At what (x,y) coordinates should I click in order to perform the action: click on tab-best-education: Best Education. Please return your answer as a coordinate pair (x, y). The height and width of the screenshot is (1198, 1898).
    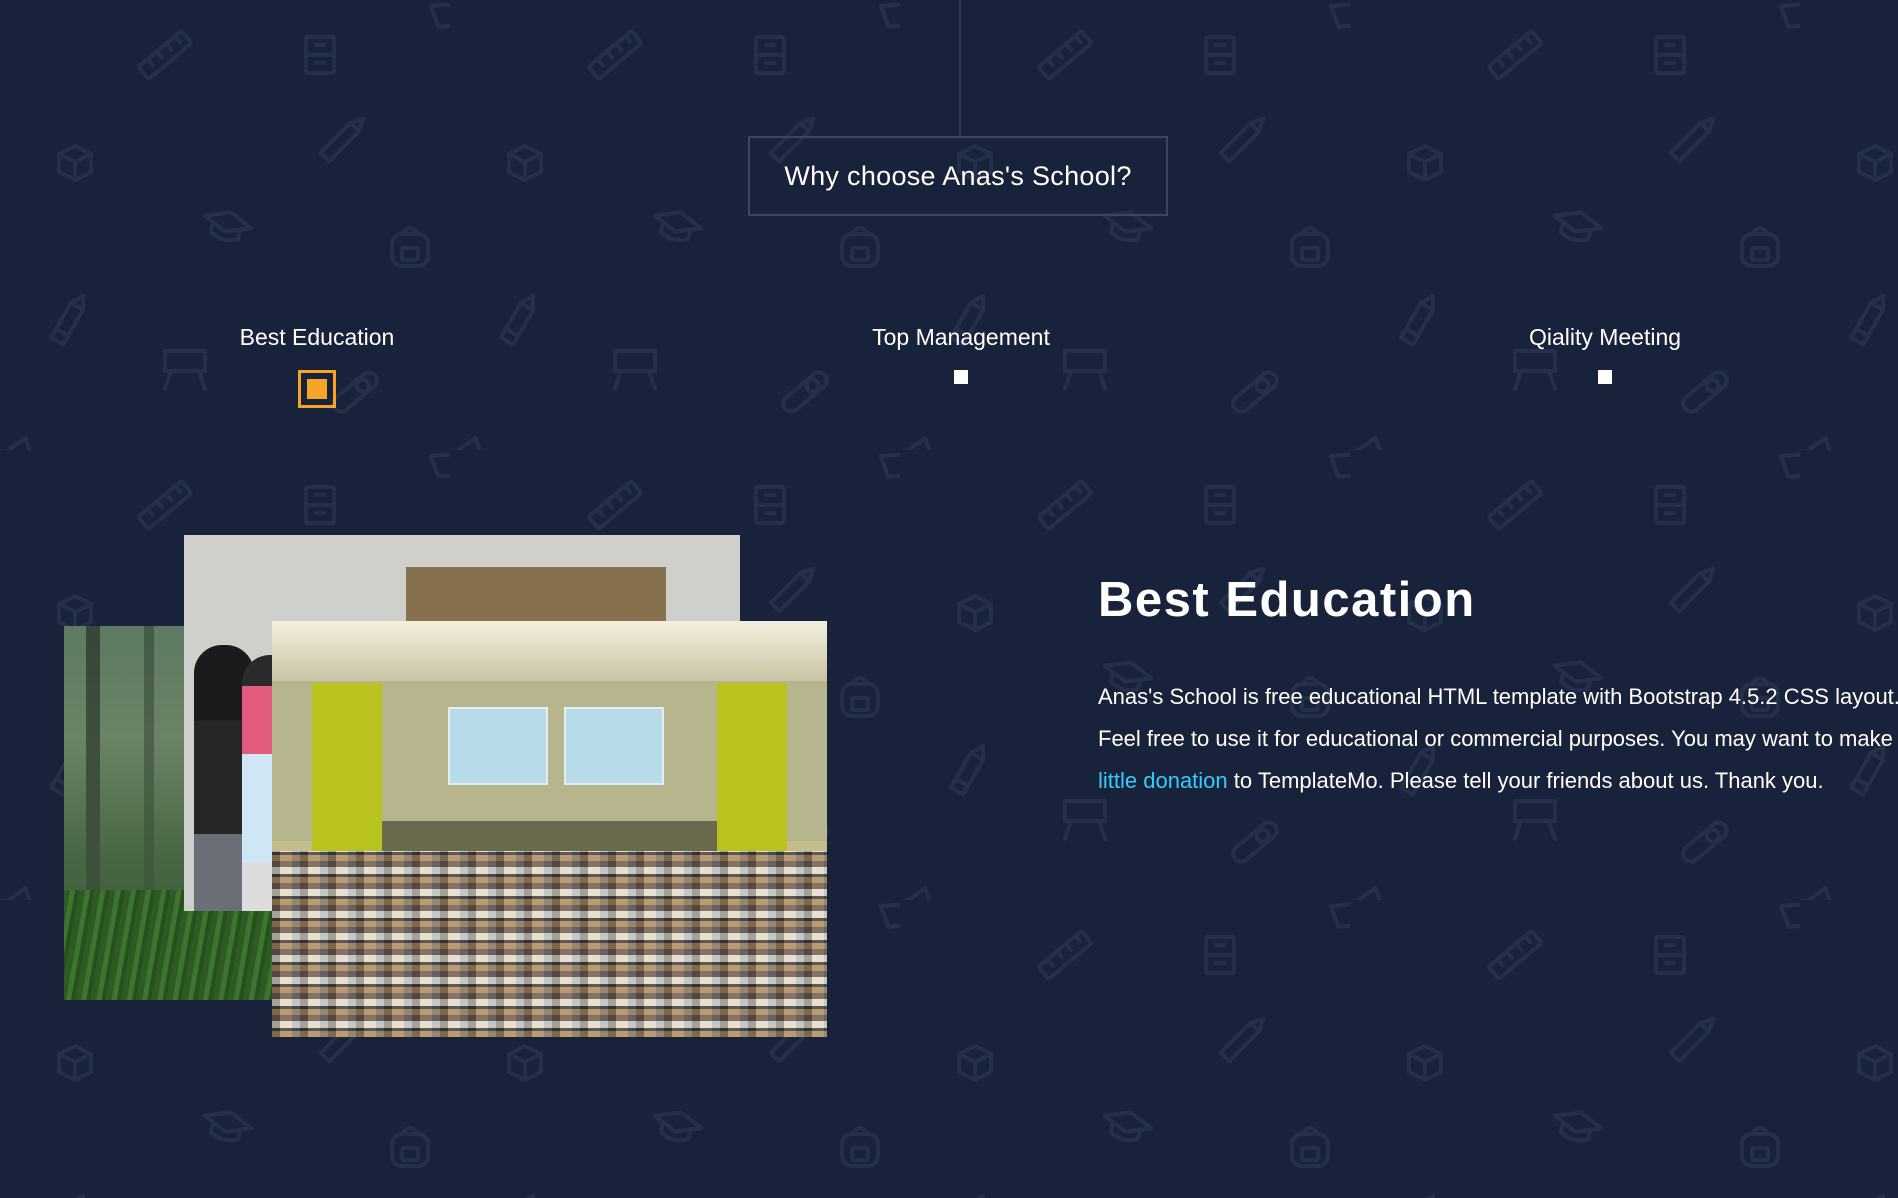
    Looking at the image, I should click on (317, 364).